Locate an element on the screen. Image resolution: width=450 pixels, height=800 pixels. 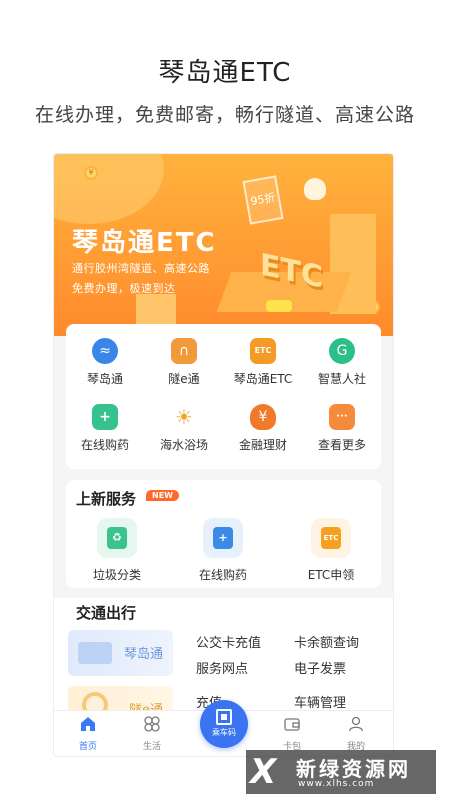
tunnel-icon: ∩ is located at coordinates (184, 351).